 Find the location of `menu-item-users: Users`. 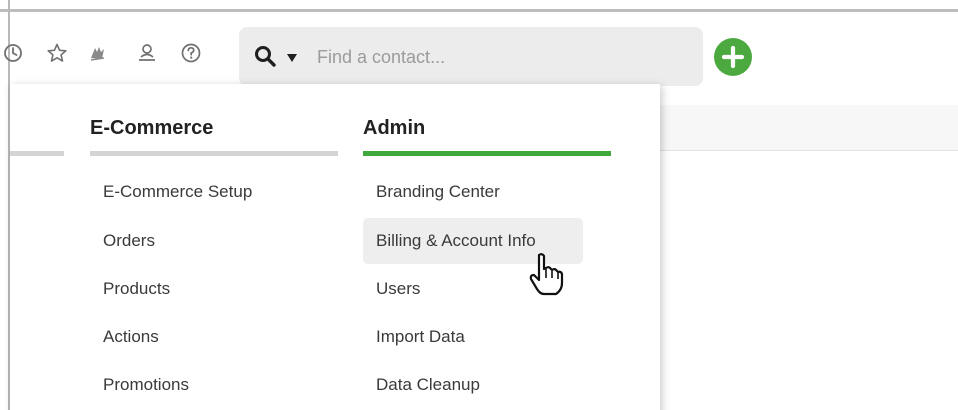

menu-item-users: Users is located at coordinates (473, 289).